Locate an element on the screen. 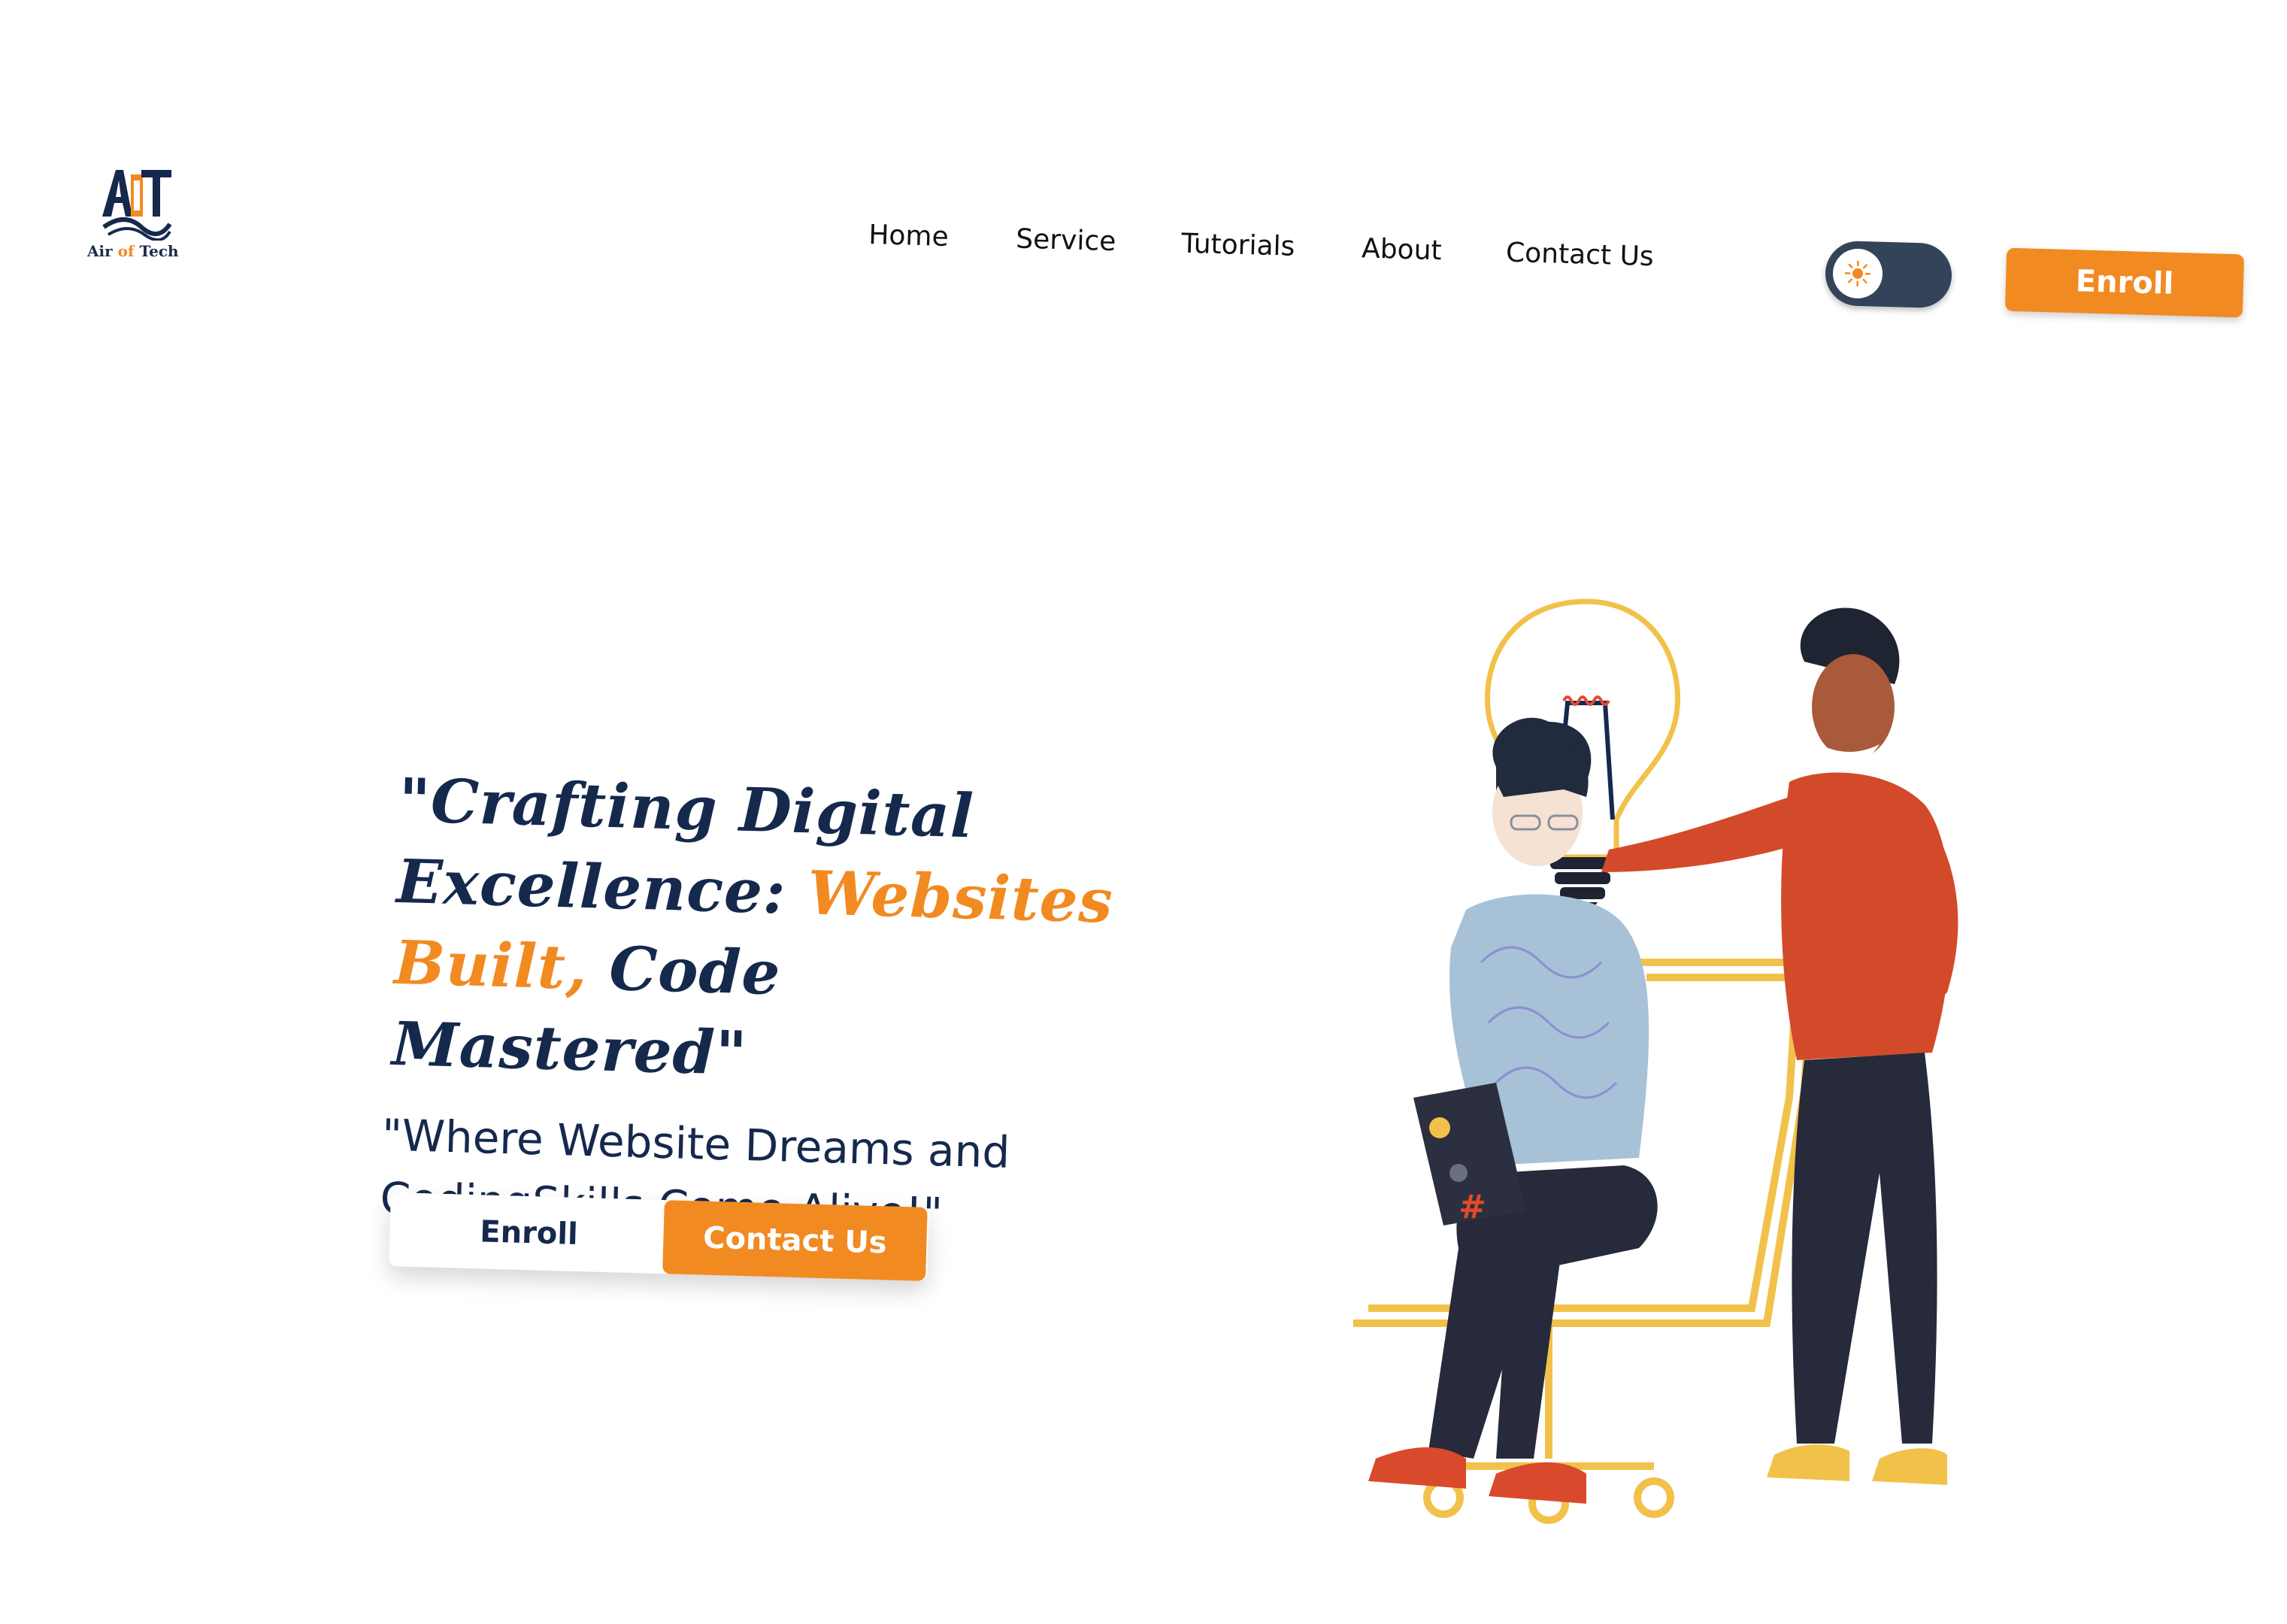  main-nav: Home Service Tutorials About Contact Us is located at coordinates (1266, 272).